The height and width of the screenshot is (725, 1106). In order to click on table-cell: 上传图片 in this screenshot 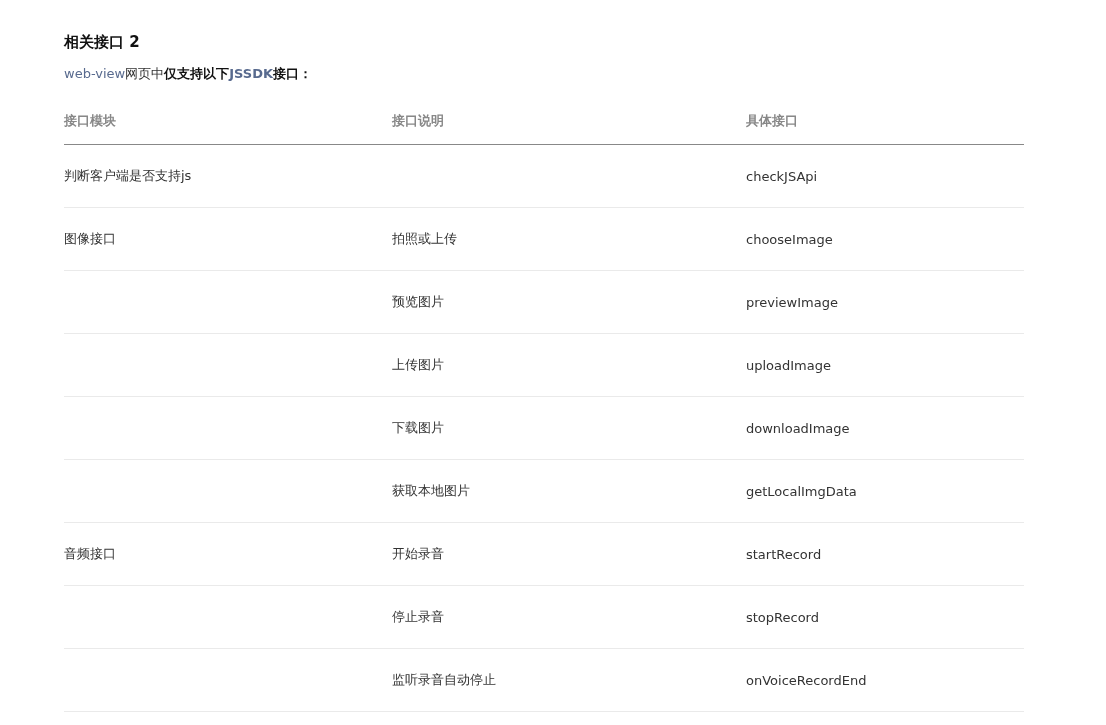, I will do `click(418, 364)`.